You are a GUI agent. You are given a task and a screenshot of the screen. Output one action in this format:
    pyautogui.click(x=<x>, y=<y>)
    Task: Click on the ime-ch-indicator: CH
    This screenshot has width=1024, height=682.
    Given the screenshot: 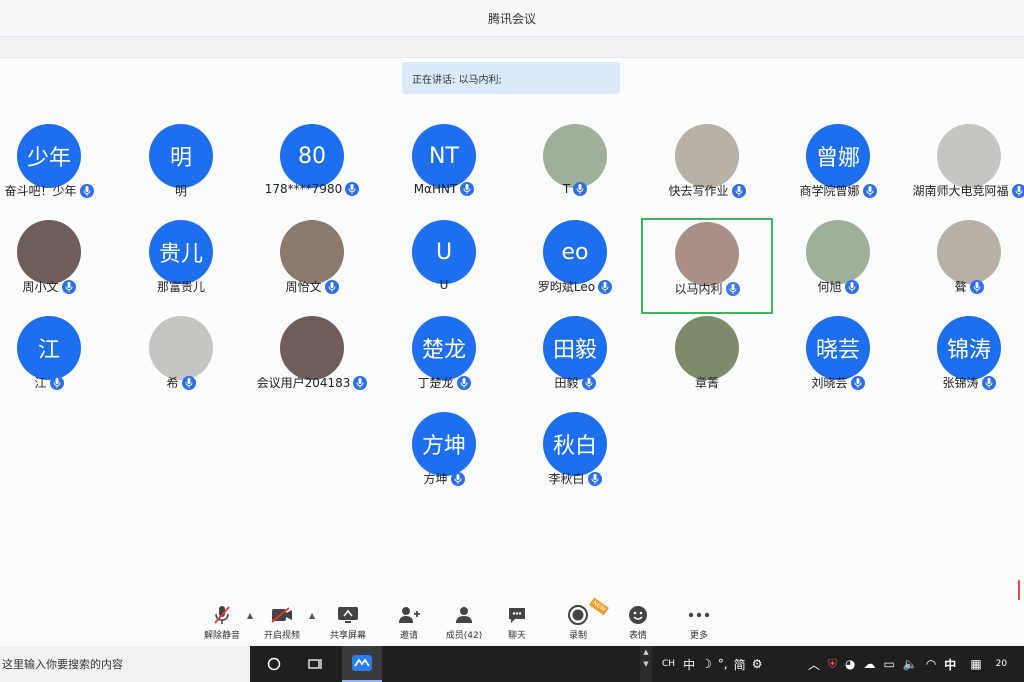 What is the action you would take?
    pyautogui.click(x=668, y=664)
    